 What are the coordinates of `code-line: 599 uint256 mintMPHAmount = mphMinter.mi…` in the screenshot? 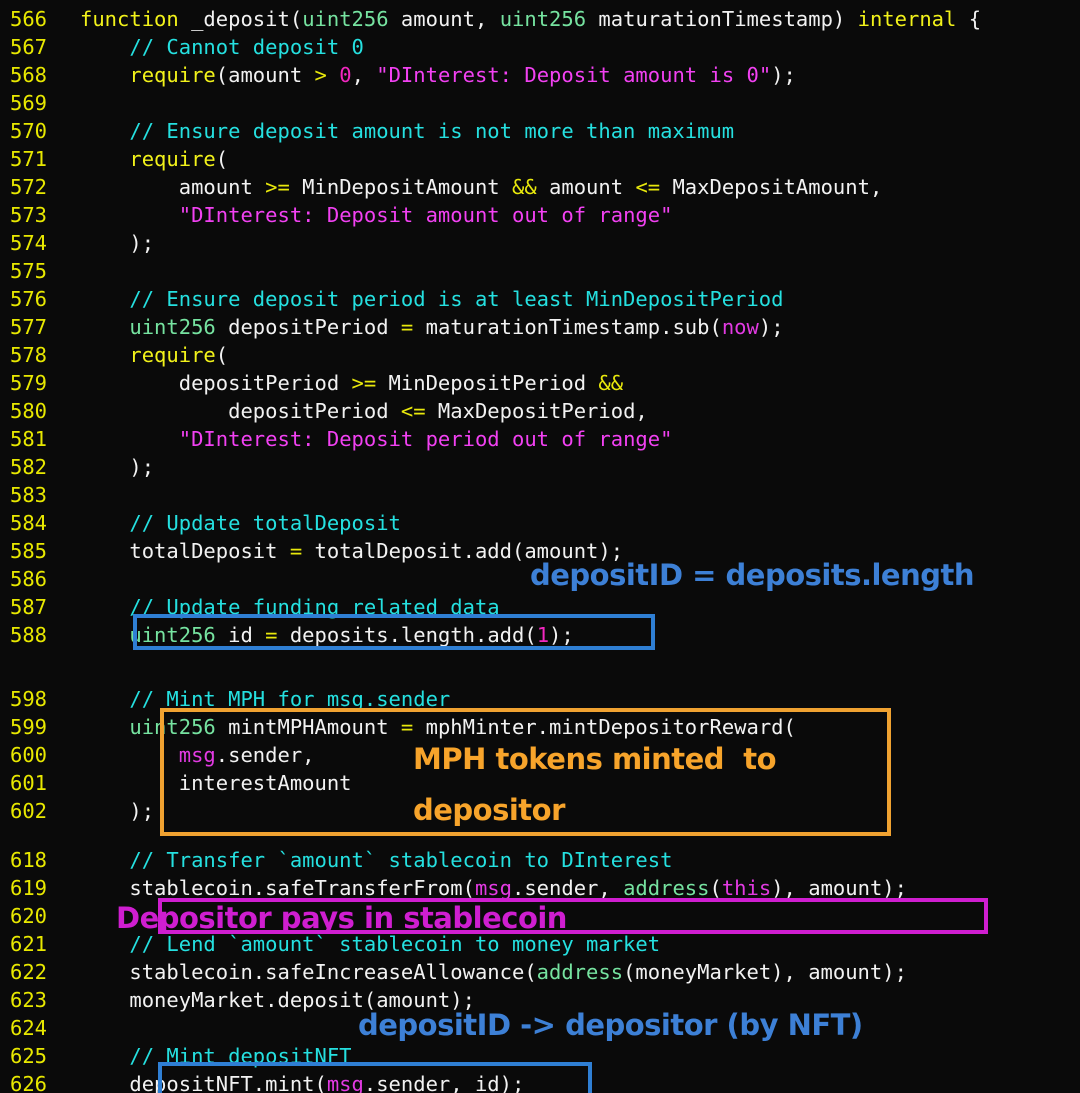 It's located at (540, 727).